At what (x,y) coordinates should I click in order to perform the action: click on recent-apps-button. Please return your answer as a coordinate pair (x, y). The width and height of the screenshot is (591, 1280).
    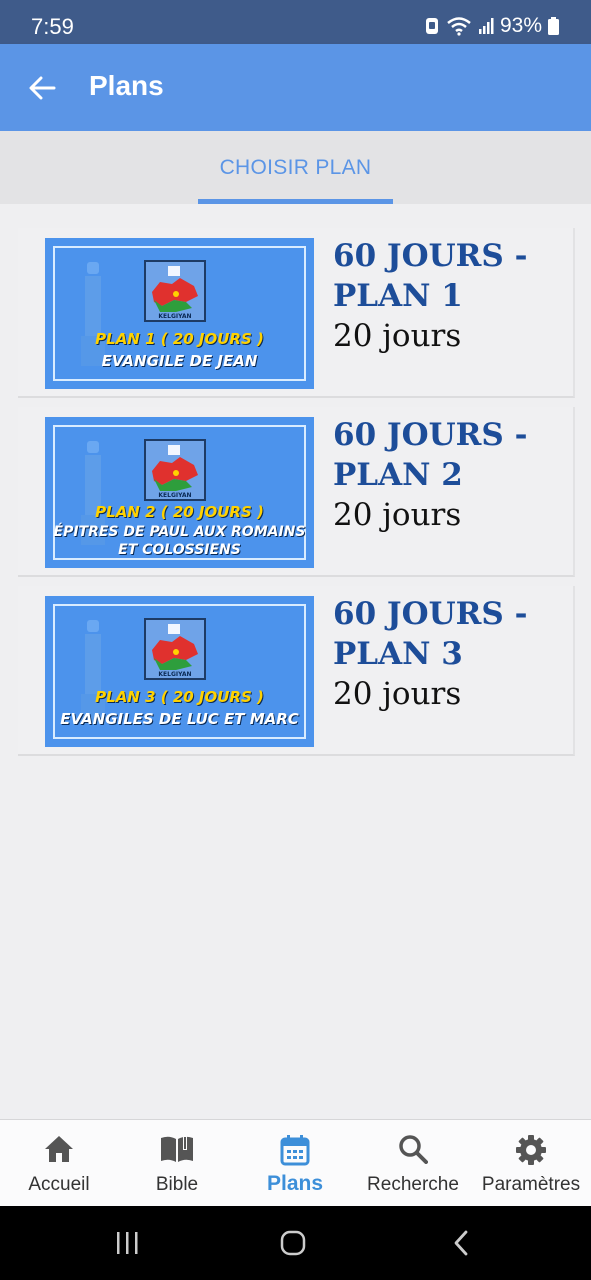
    Looking at the image, I should click on (127, 1243).